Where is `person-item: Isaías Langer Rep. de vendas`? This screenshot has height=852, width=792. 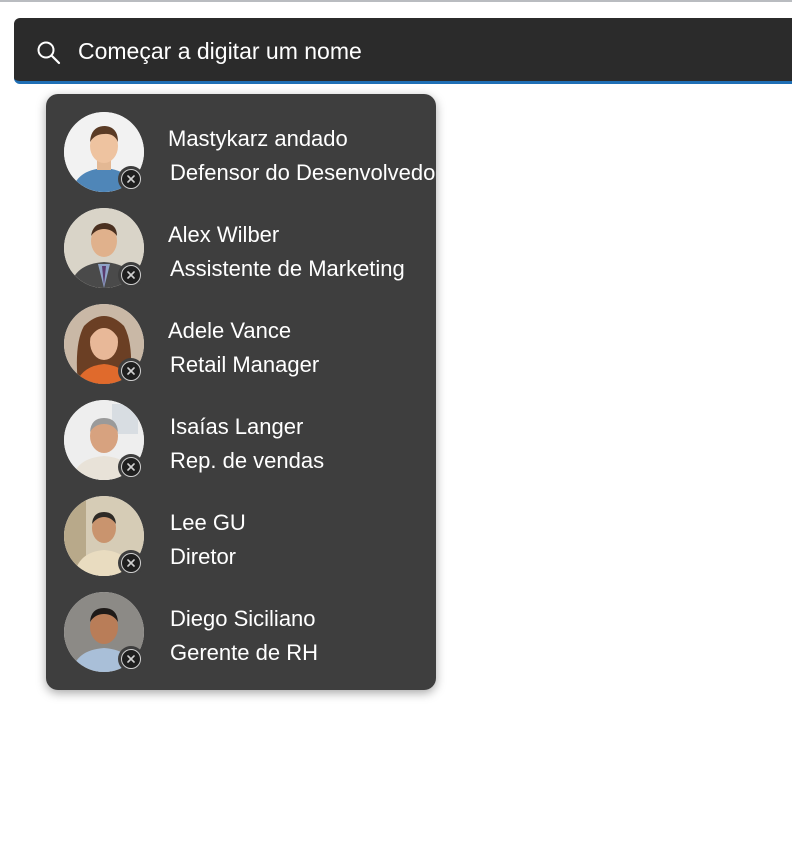 person-item: Isaías Langer Rep. de vendas is located at coordinates (241, 431).